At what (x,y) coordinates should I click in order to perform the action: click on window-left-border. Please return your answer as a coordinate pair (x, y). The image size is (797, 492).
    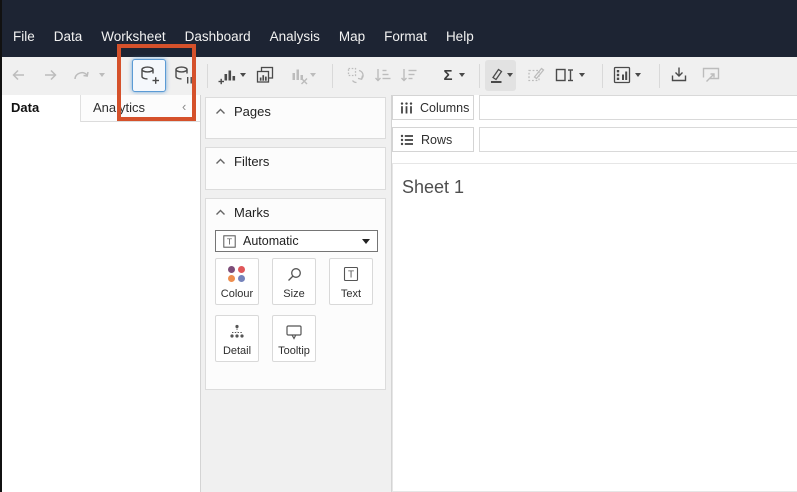
    Looking at the image, I should click on (1, 246).